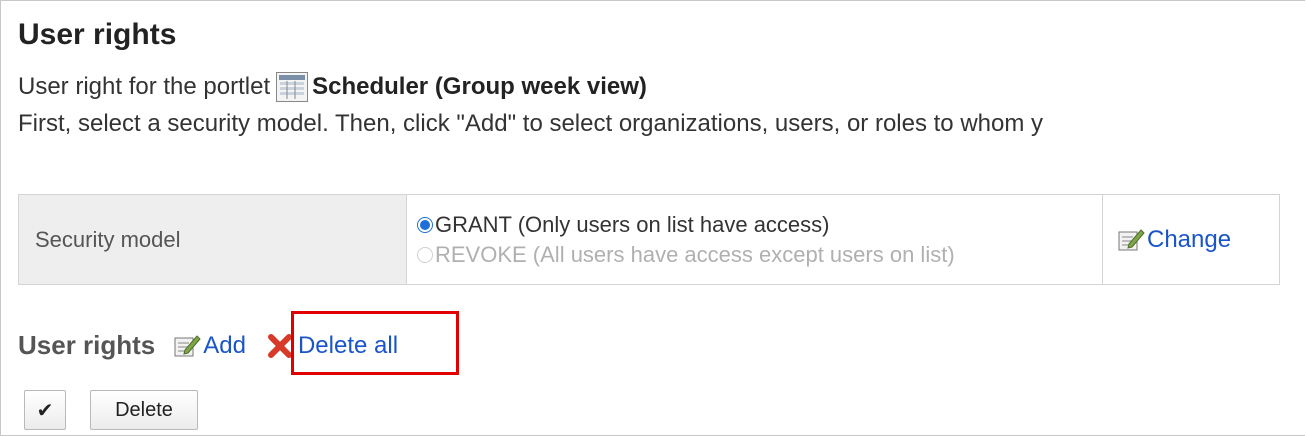  I want to click on delete-button: Delete, so click(144, 410).